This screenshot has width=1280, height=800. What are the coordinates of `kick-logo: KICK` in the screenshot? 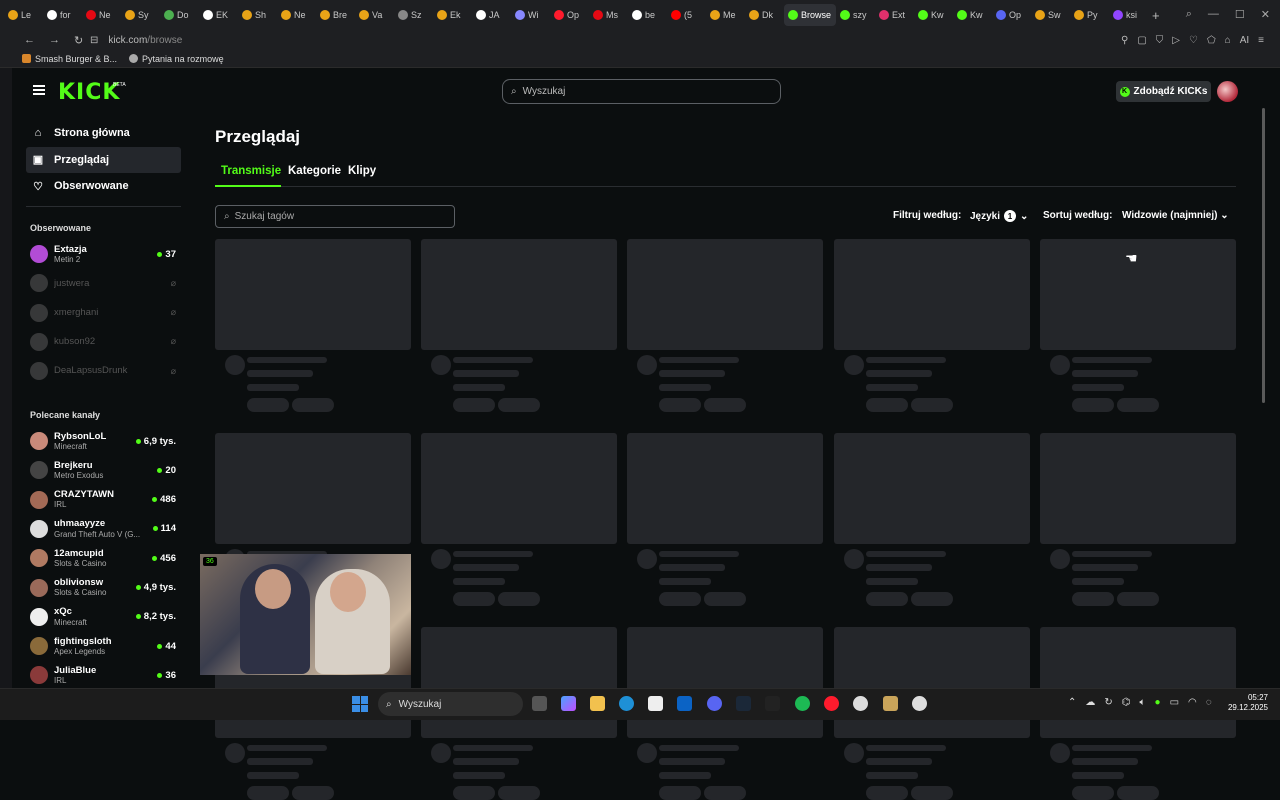 It's located at (89, 92).